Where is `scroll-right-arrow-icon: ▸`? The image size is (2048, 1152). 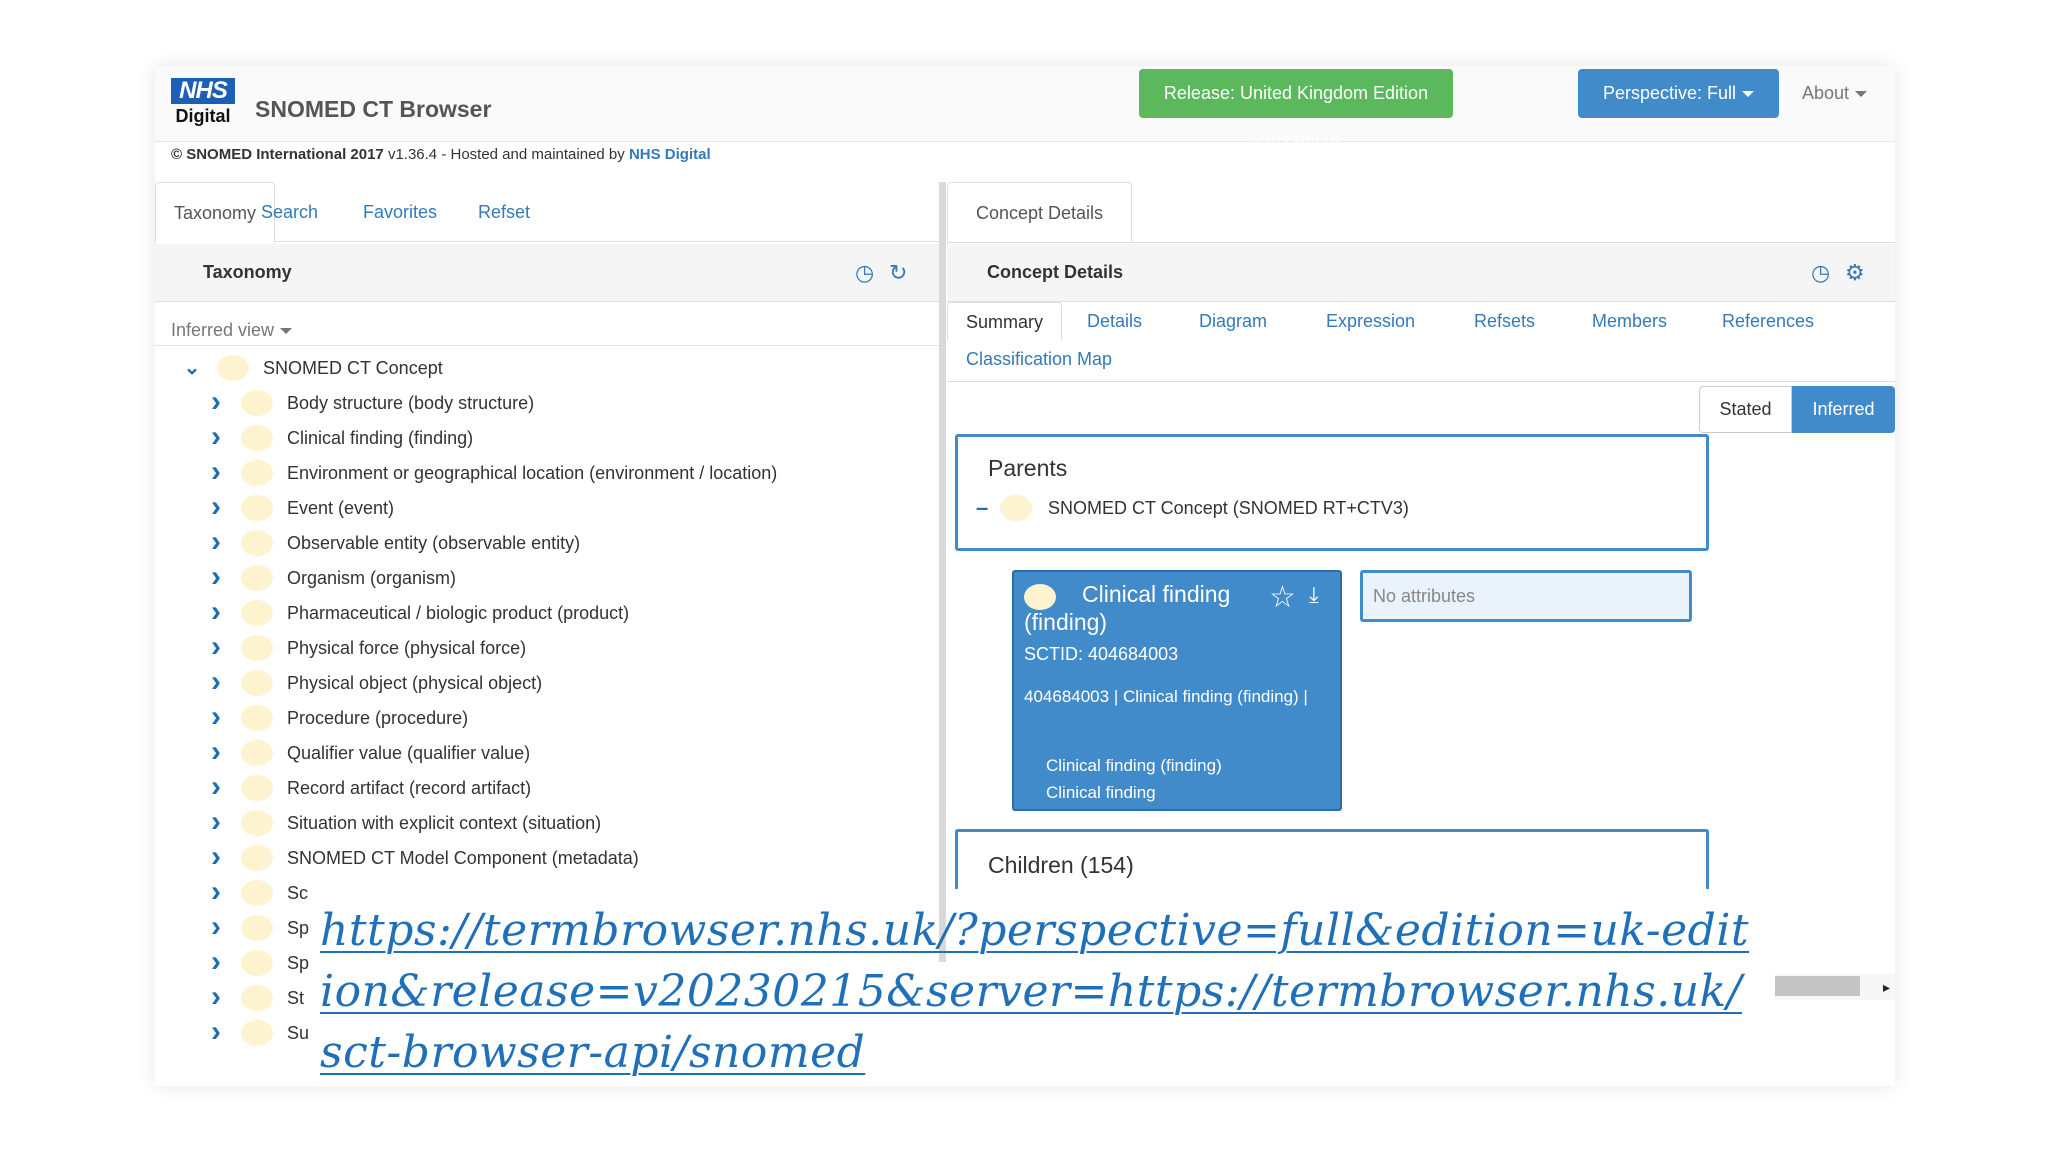
scroll-right-arrow-icon: ▸ is located at coordinates (1886, 987).